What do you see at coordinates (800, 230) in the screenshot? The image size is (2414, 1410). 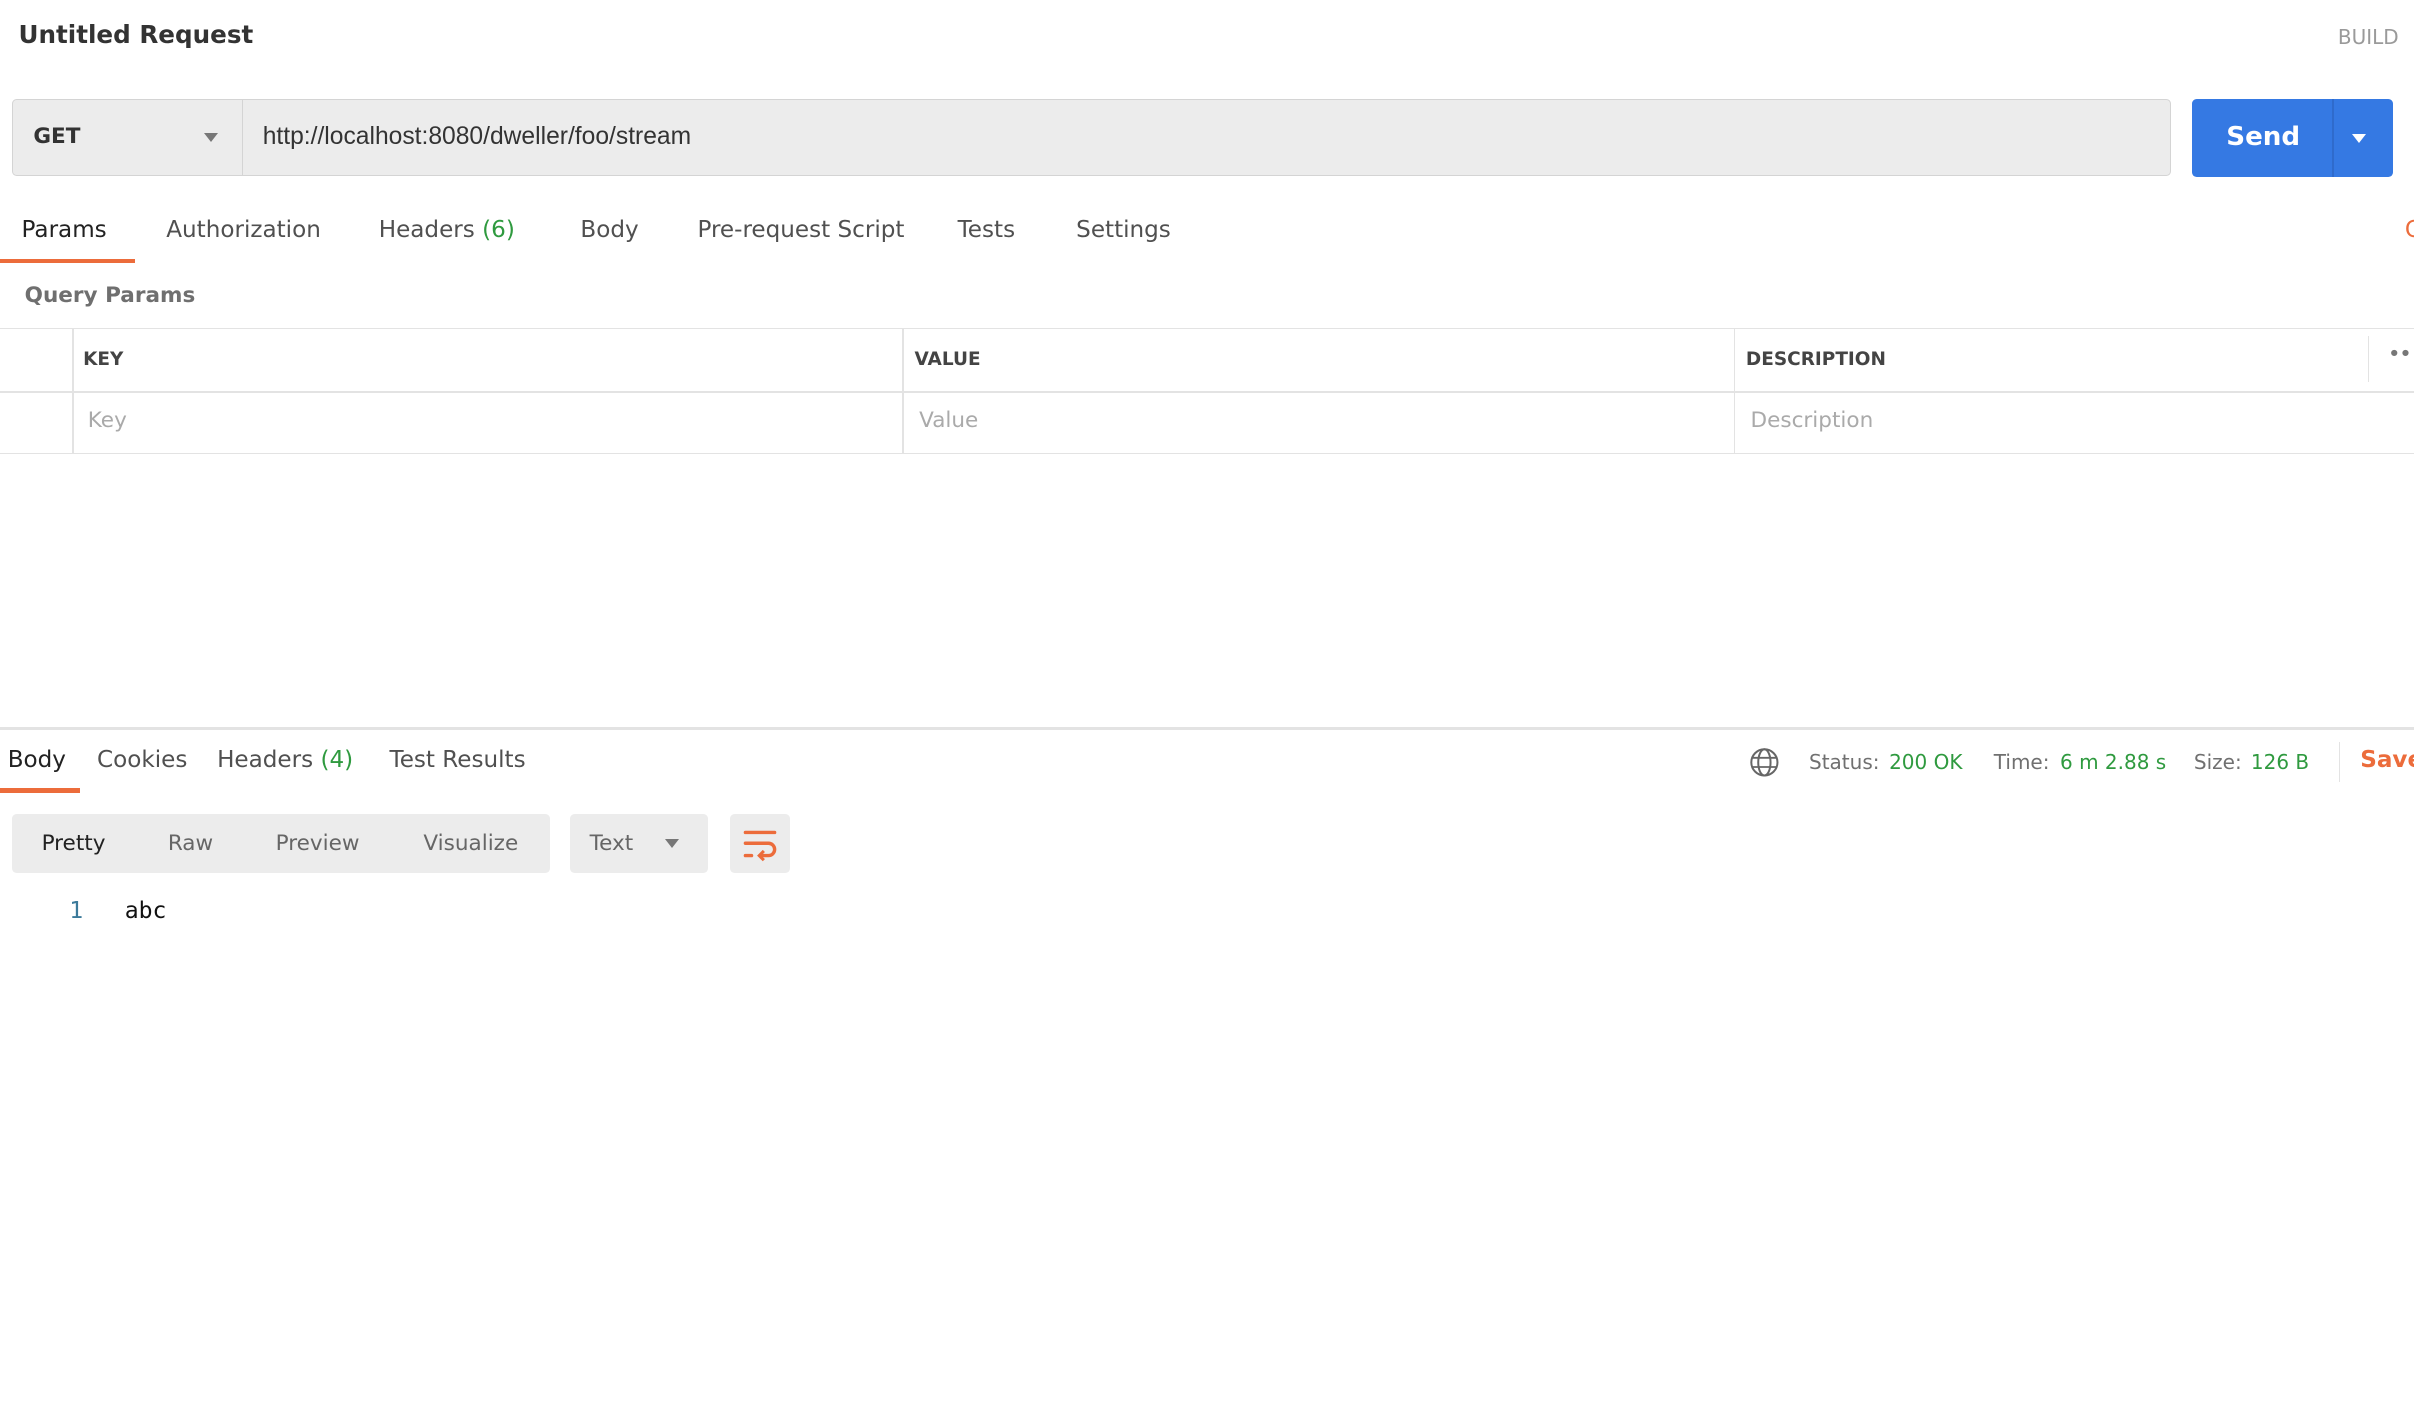 I see `tab-pre-request-script: Pre-request Script` at bounding box center [800, 230].